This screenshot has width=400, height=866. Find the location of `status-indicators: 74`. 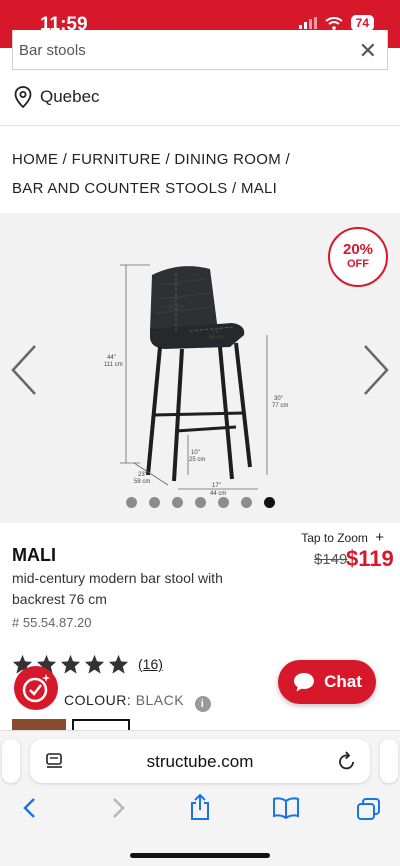

status-indicators: 74 is located at coordinates (336, 23).